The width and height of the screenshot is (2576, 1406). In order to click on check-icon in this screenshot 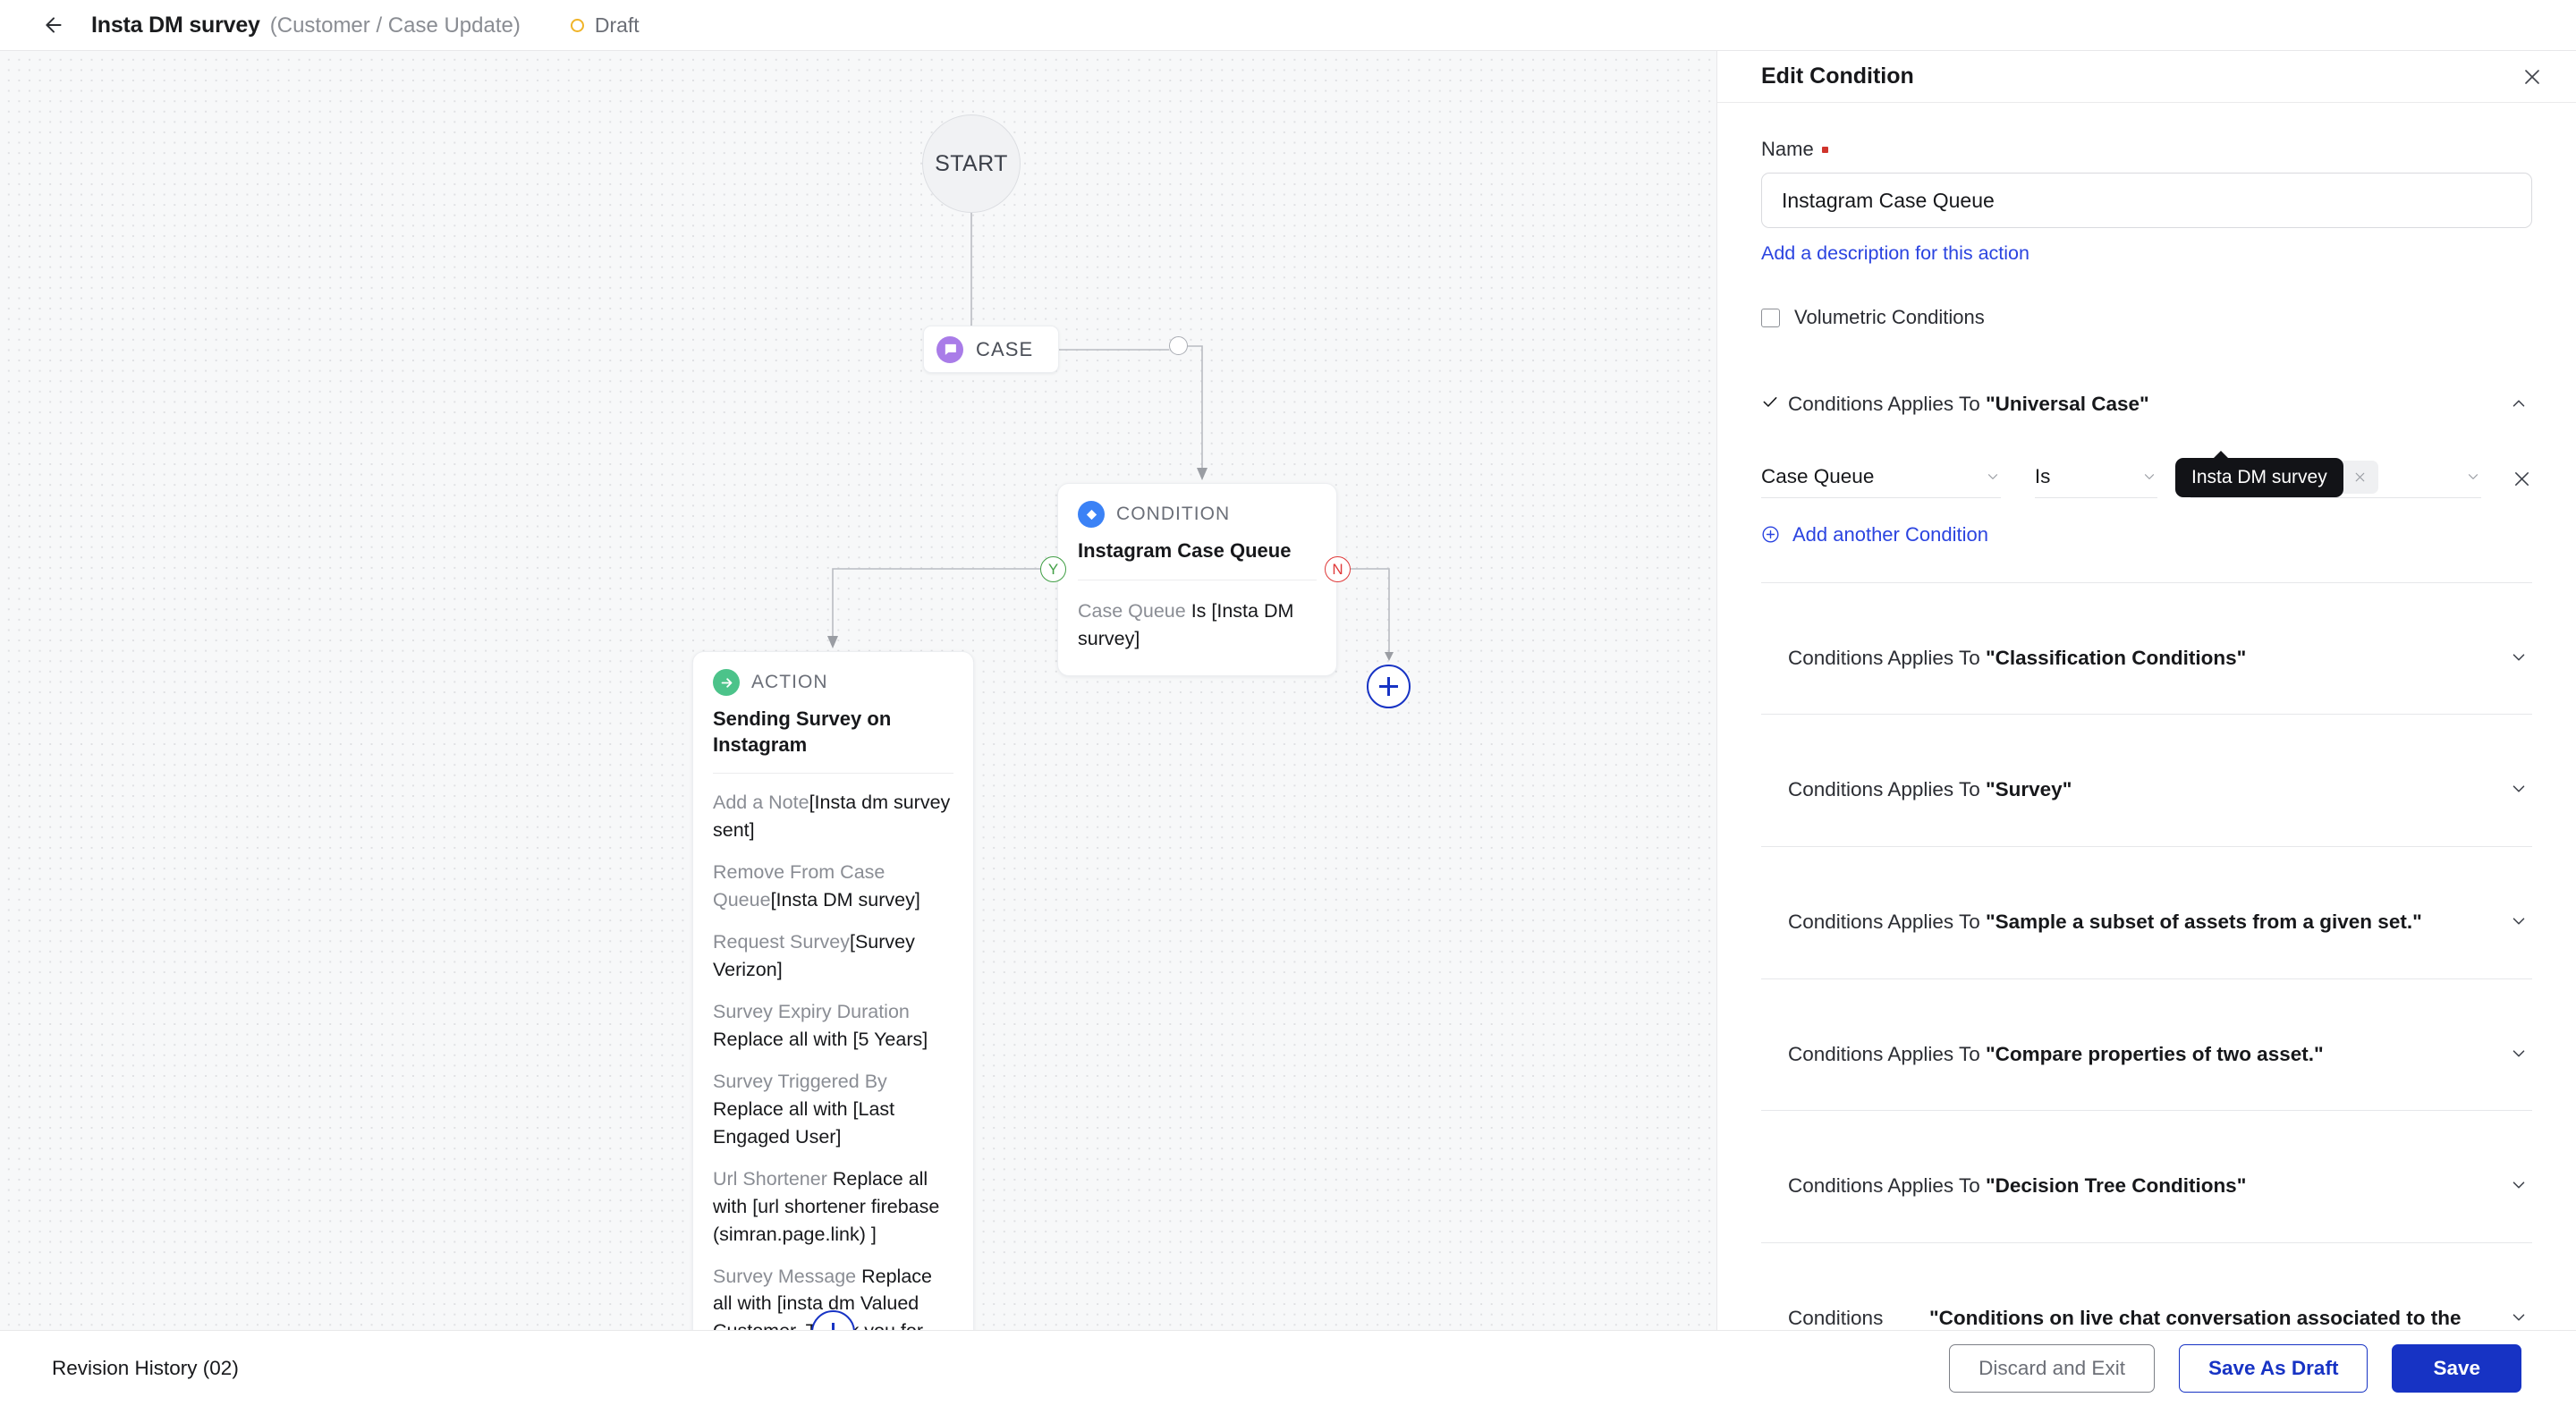, I will do `click(1774, 403)`.